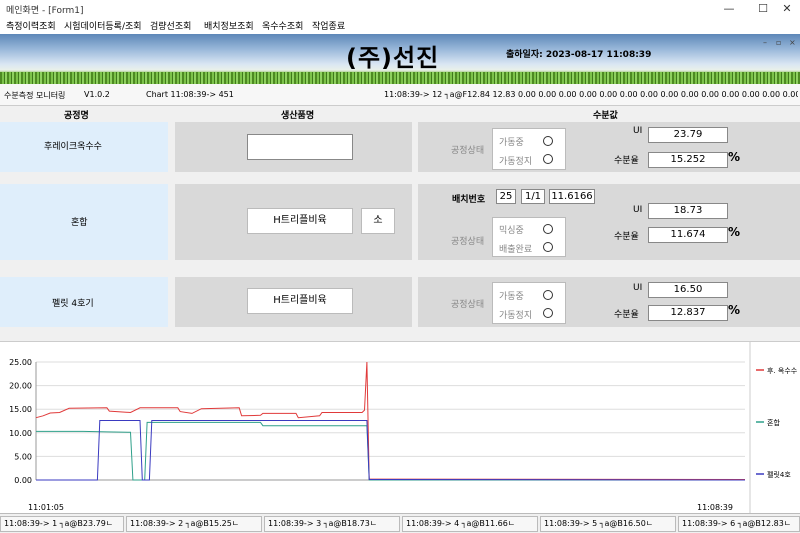 This screenshot has width=800, height=533. Describe the element at coordinates (46, 507) in the screenshot. I see `x-start-label: 11:01:05` at that location.